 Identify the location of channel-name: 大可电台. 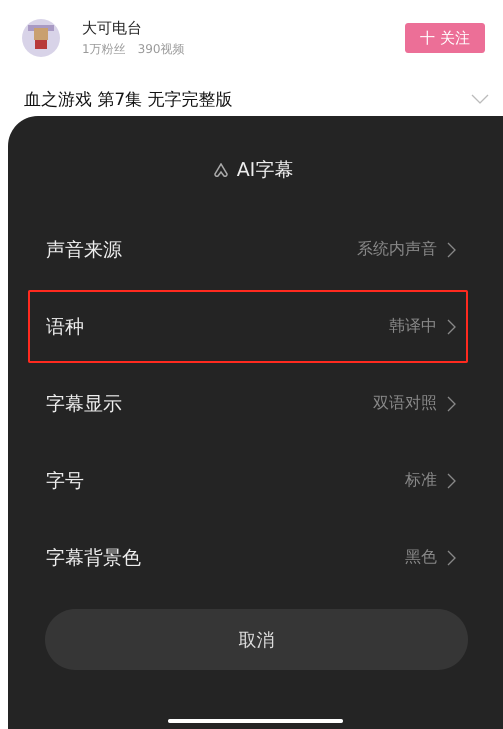
(112, 28).